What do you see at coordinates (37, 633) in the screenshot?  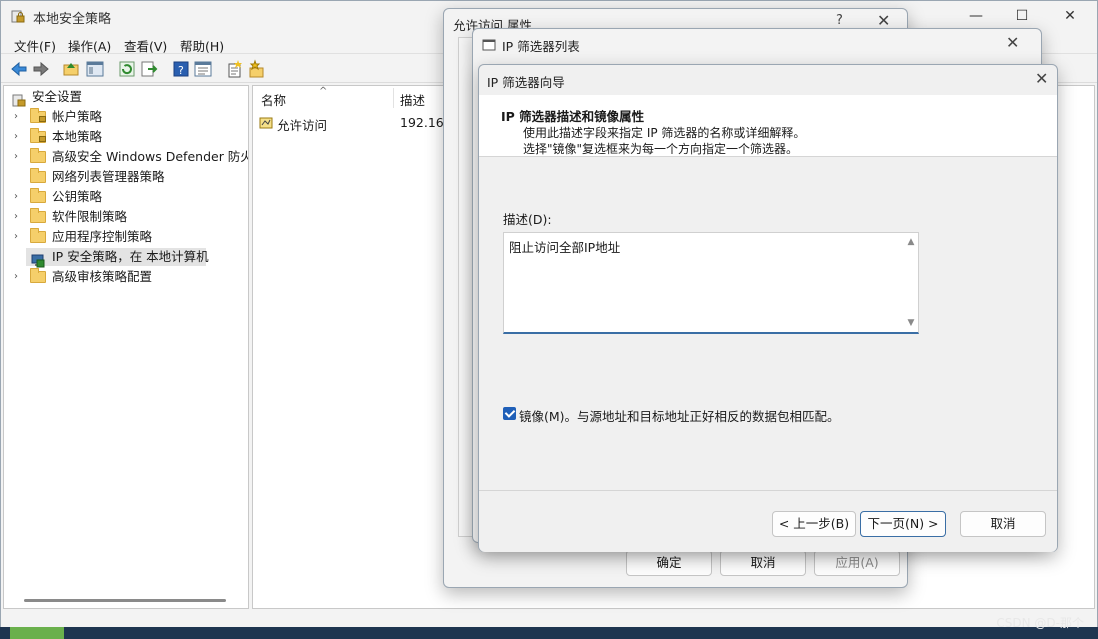 I see `taskbar-thumbnail` at bounding box center [37, 633].